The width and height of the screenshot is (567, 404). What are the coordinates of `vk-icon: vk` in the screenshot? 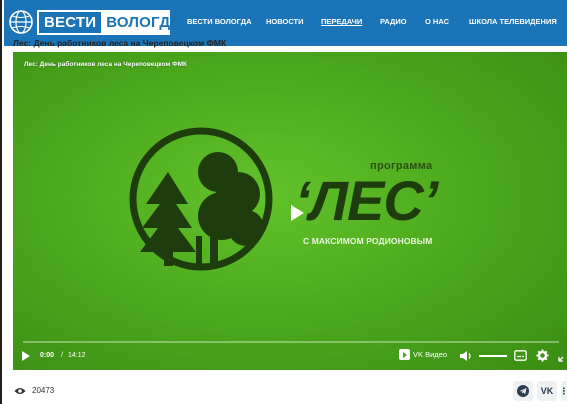 It's located at (547, 391).